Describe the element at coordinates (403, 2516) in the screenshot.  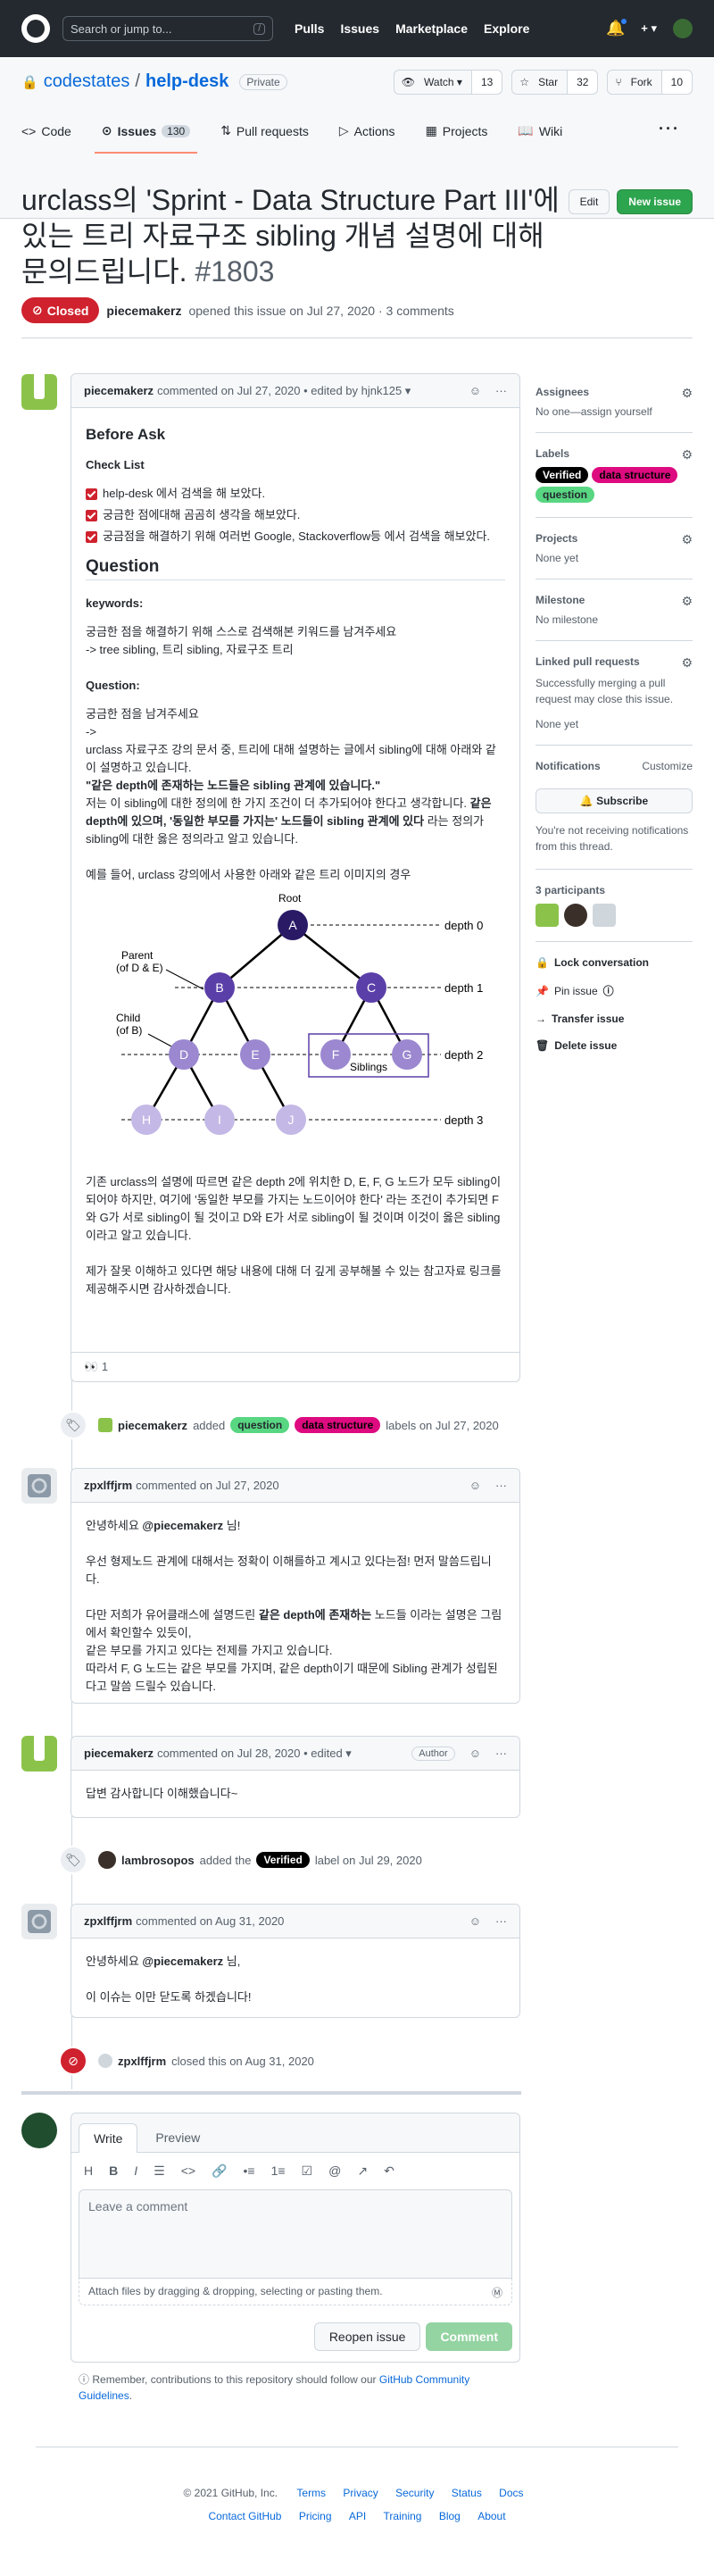
I see `footer-link: Training` at that location.